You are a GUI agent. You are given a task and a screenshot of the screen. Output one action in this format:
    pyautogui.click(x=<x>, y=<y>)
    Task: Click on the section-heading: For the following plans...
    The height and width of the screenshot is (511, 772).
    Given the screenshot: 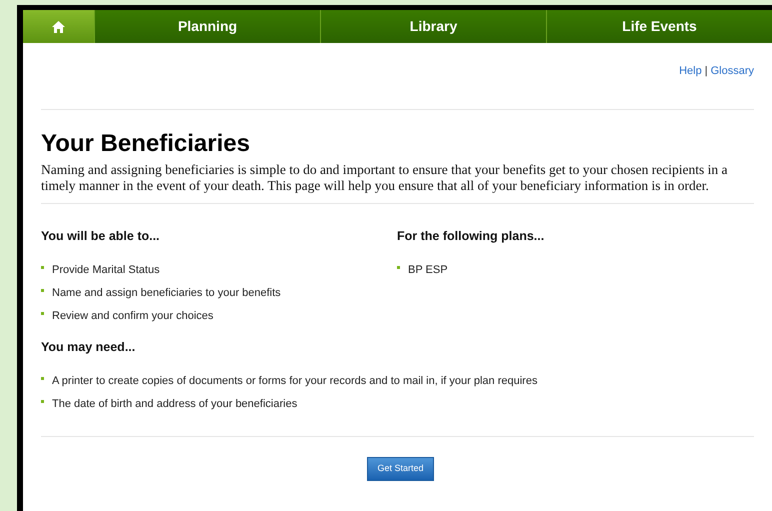 What is the action you would take?
    pyautogui.click(x=471, y=236)
    